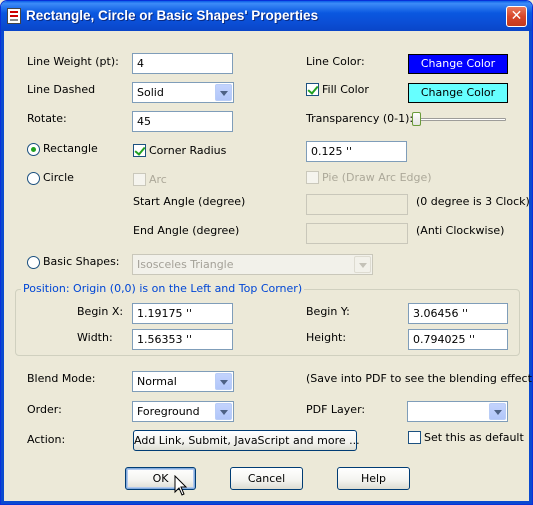 The width and height of the screenshot is (533, 505). I want to click on line-dashed-label: Line Dashed, so click(61, 89).